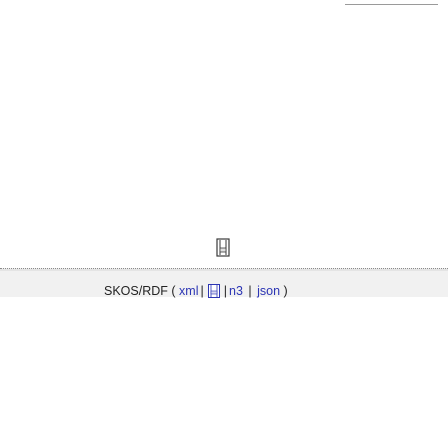 Image resolution: width=448 pixels, height=448 pixels. I want to click on n3-link: n3, so click(236, 291).